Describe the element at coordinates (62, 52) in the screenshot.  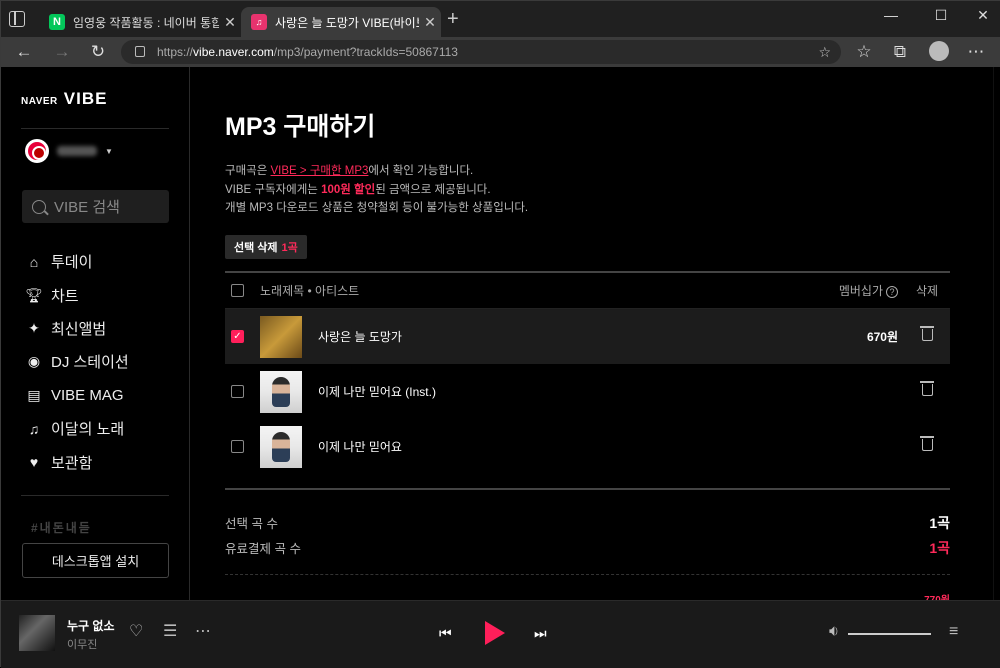
I see `forward-icon: →` at that location.